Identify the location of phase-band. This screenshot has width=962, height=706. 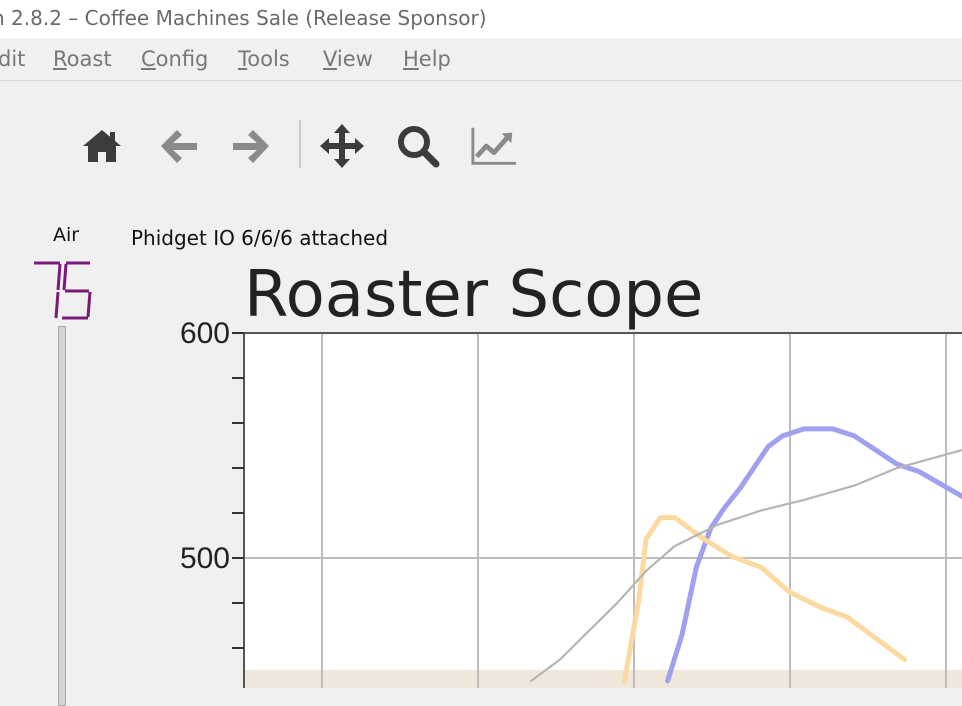
(603, 679).